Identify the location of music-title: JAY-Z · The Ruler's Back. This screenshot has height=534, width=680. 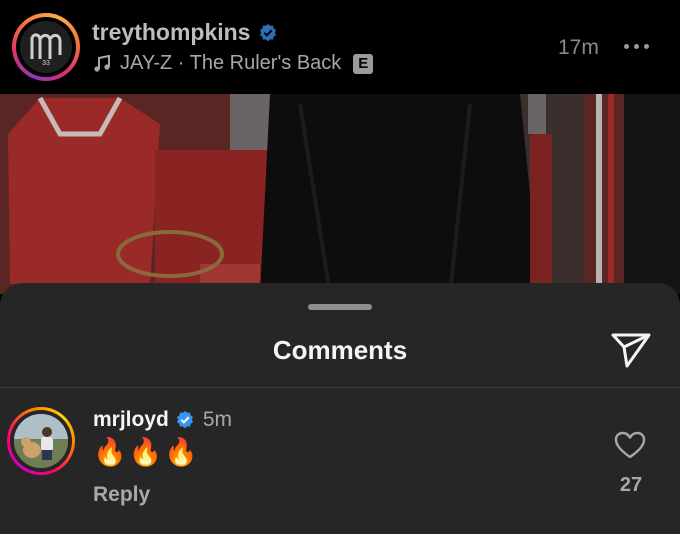
(230, 63).